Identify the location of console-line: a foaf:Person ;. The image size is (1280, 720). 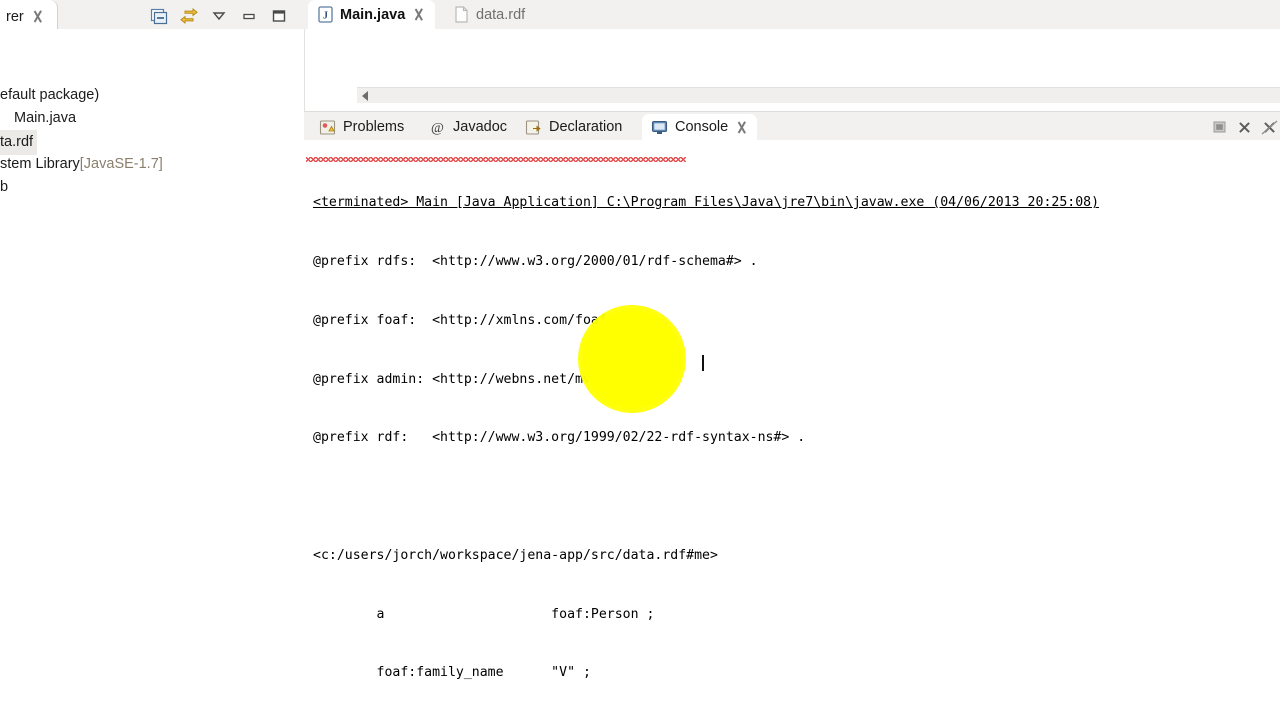
(484, 614).